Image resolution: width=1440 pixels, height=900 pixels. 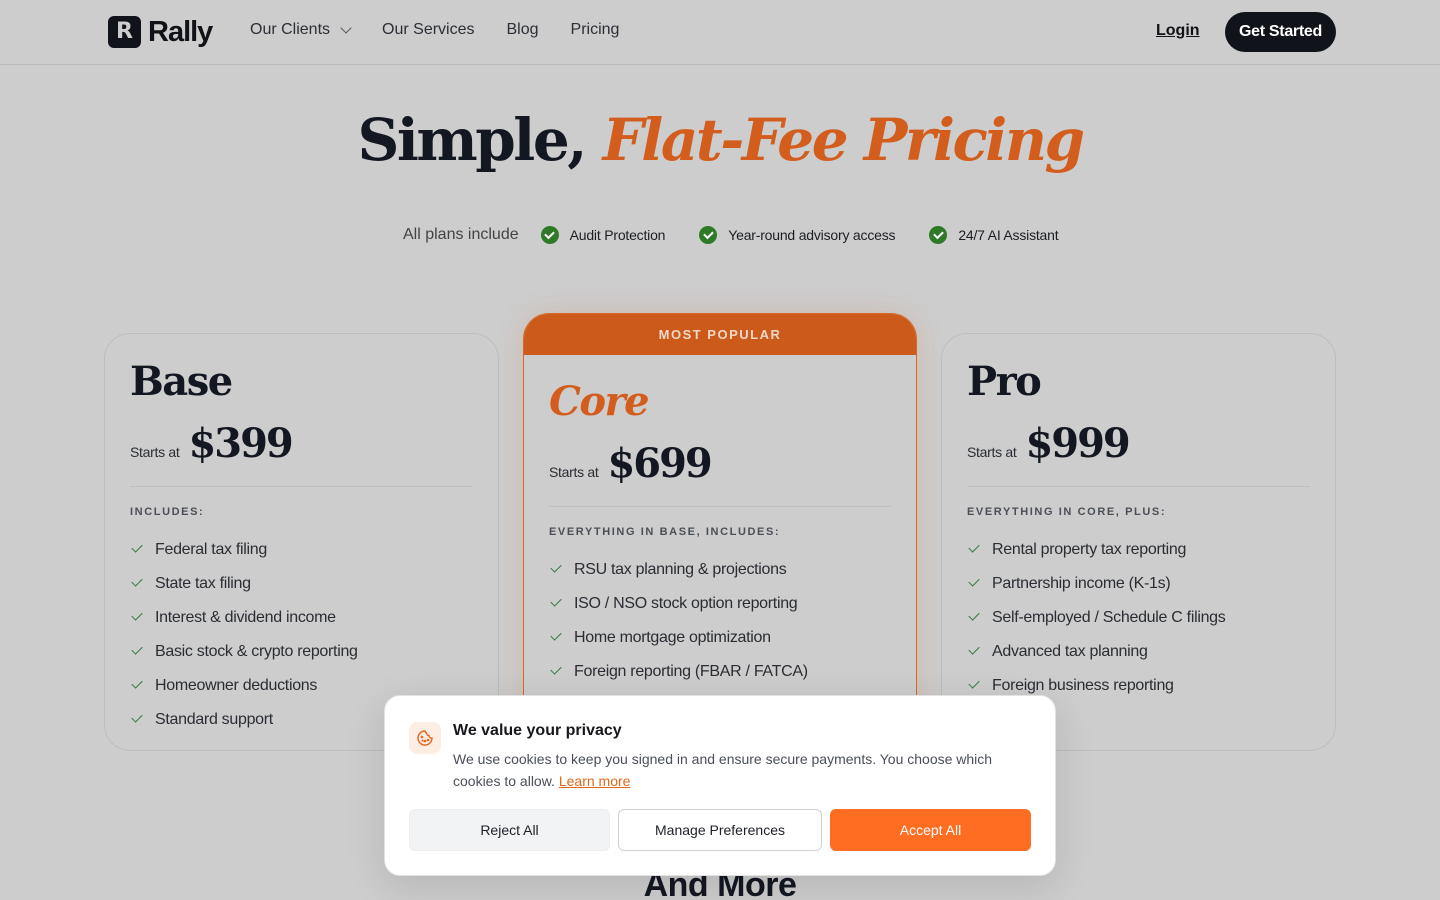 I want to click on manage-preferences-button: Manage Preferences, so click(x=720, y=830).